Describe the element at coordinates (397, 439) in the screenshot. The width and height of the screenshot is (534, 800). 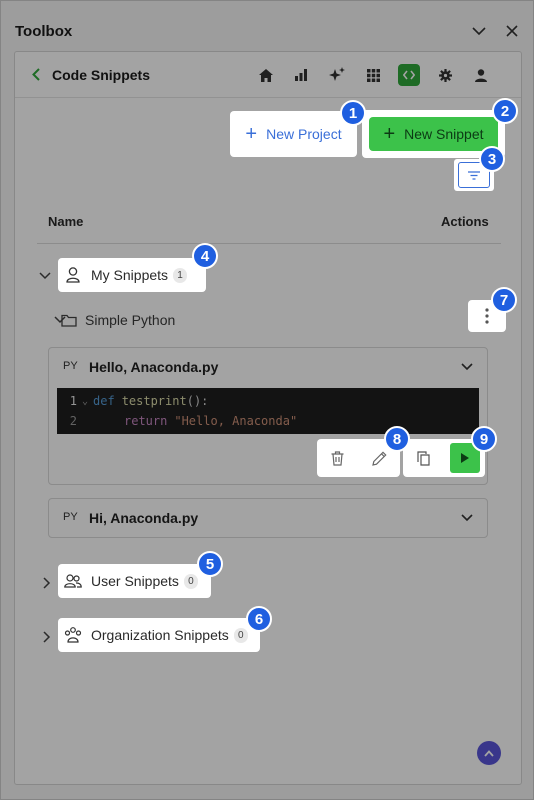
I see `callout-badge: 8` at that location.